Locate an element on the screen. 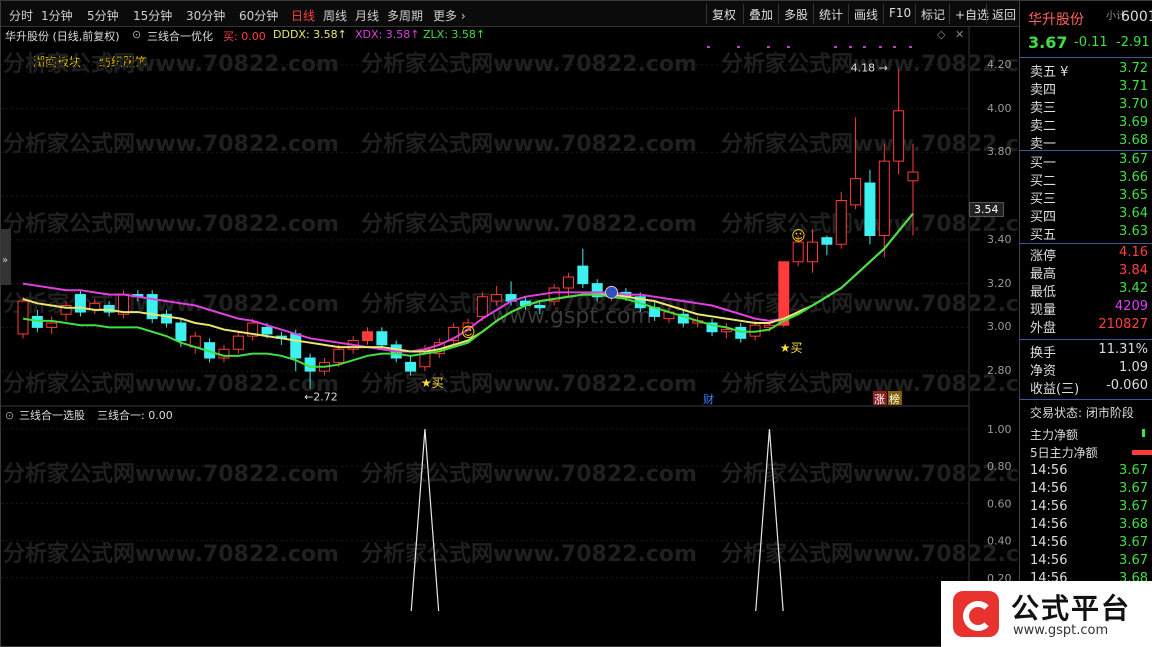 This screenshot has height=647, width=1152. stat-row: 外盘 210827 is located at coordinates (1090, 326).